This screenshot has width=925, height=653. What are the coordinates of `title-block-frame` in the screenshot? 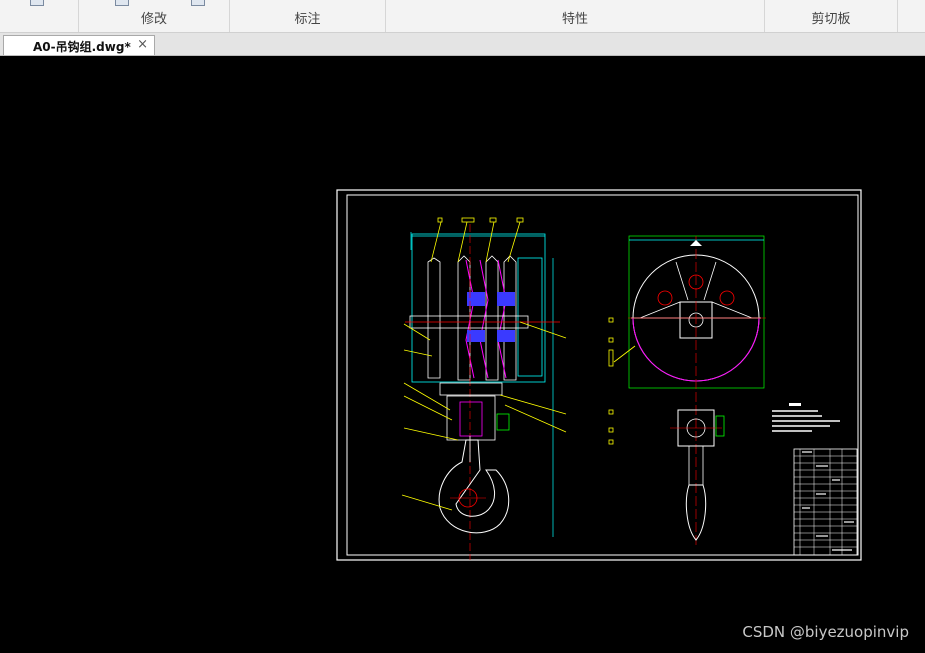 It's located at (825, 502).